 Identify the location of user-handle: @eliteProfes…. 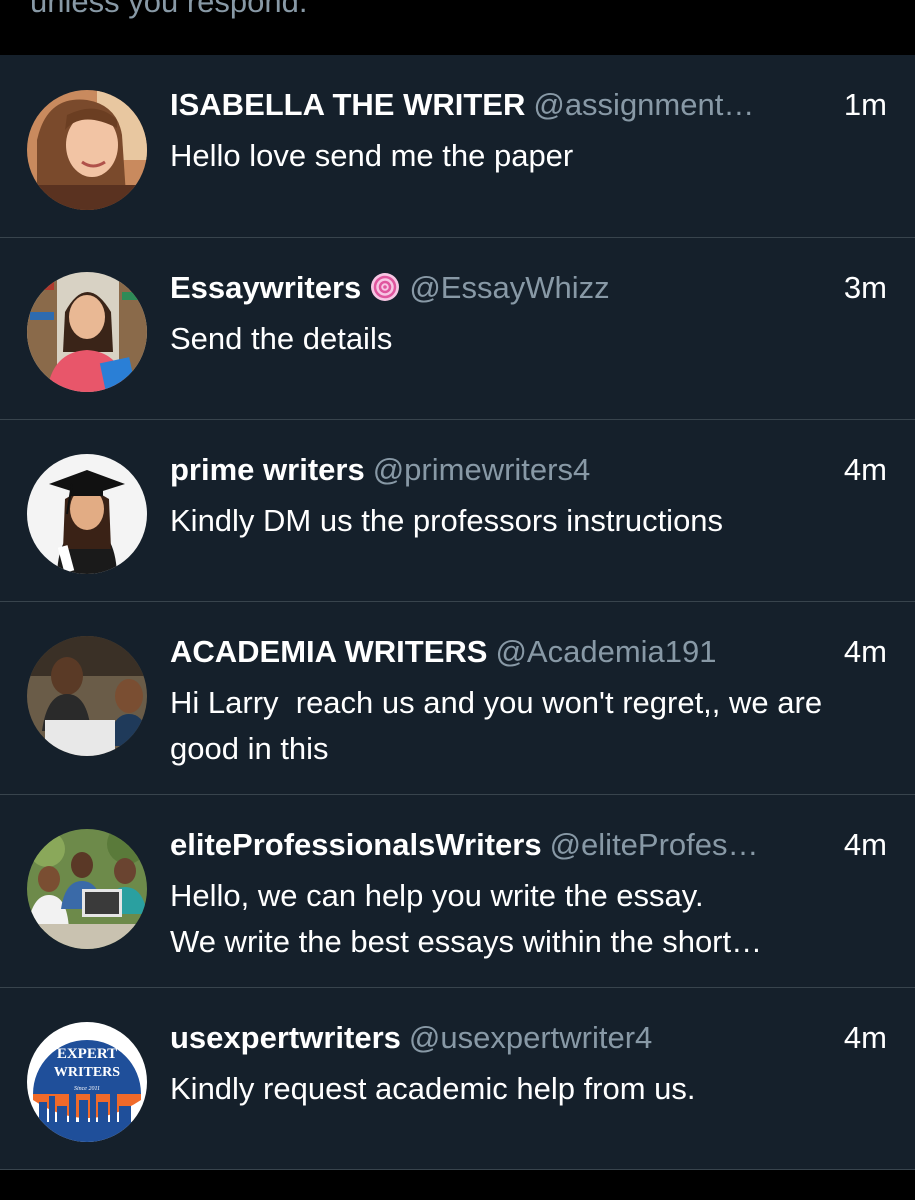
(654, 844).